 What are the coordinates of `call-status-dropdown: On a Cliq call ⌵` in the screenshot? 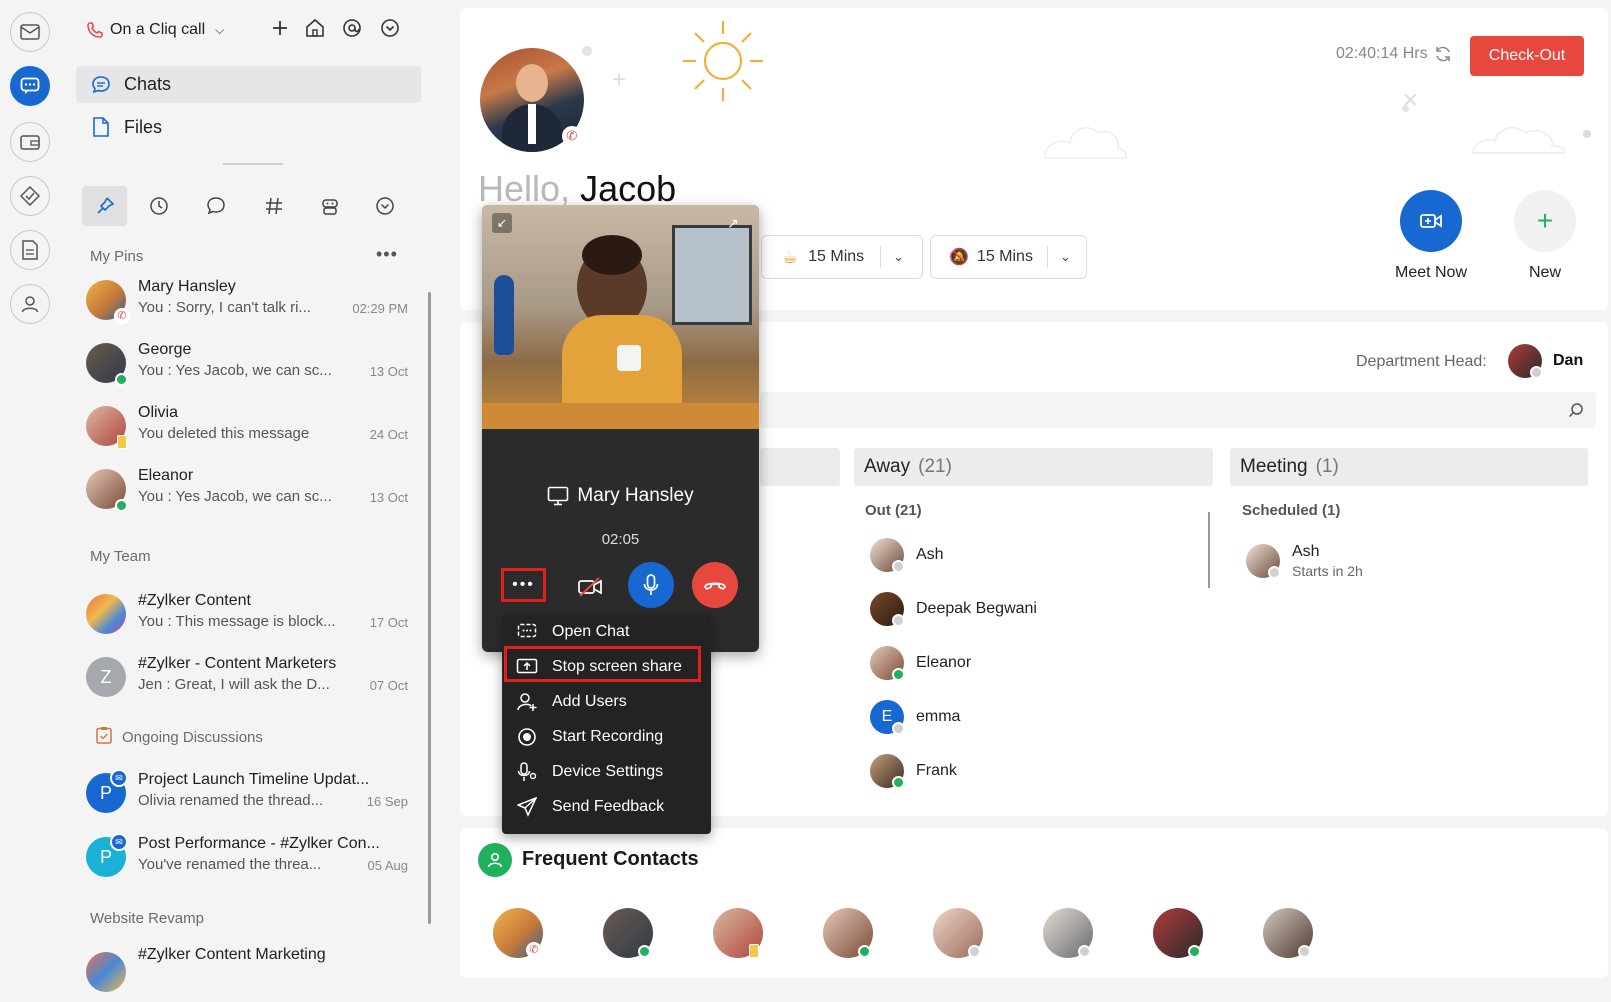 It's located at (155, 30).